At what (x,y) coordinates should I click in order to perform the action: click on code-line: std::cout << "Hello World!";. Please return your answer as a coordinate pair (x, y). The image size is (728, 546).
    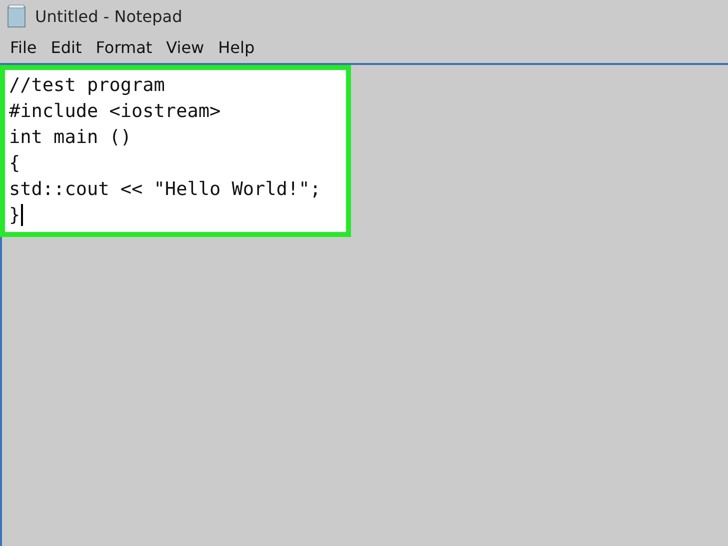
    Looking at the image, I should click on (165, 189).